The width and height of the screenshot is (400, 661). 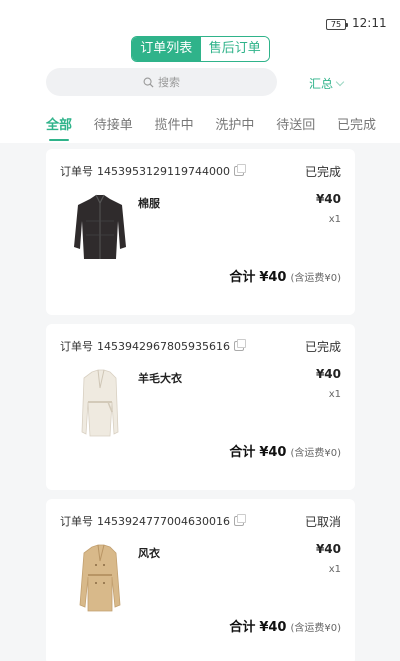 I want to click on order-number-value: 1453924777004630016, so click(x=163, y=521).